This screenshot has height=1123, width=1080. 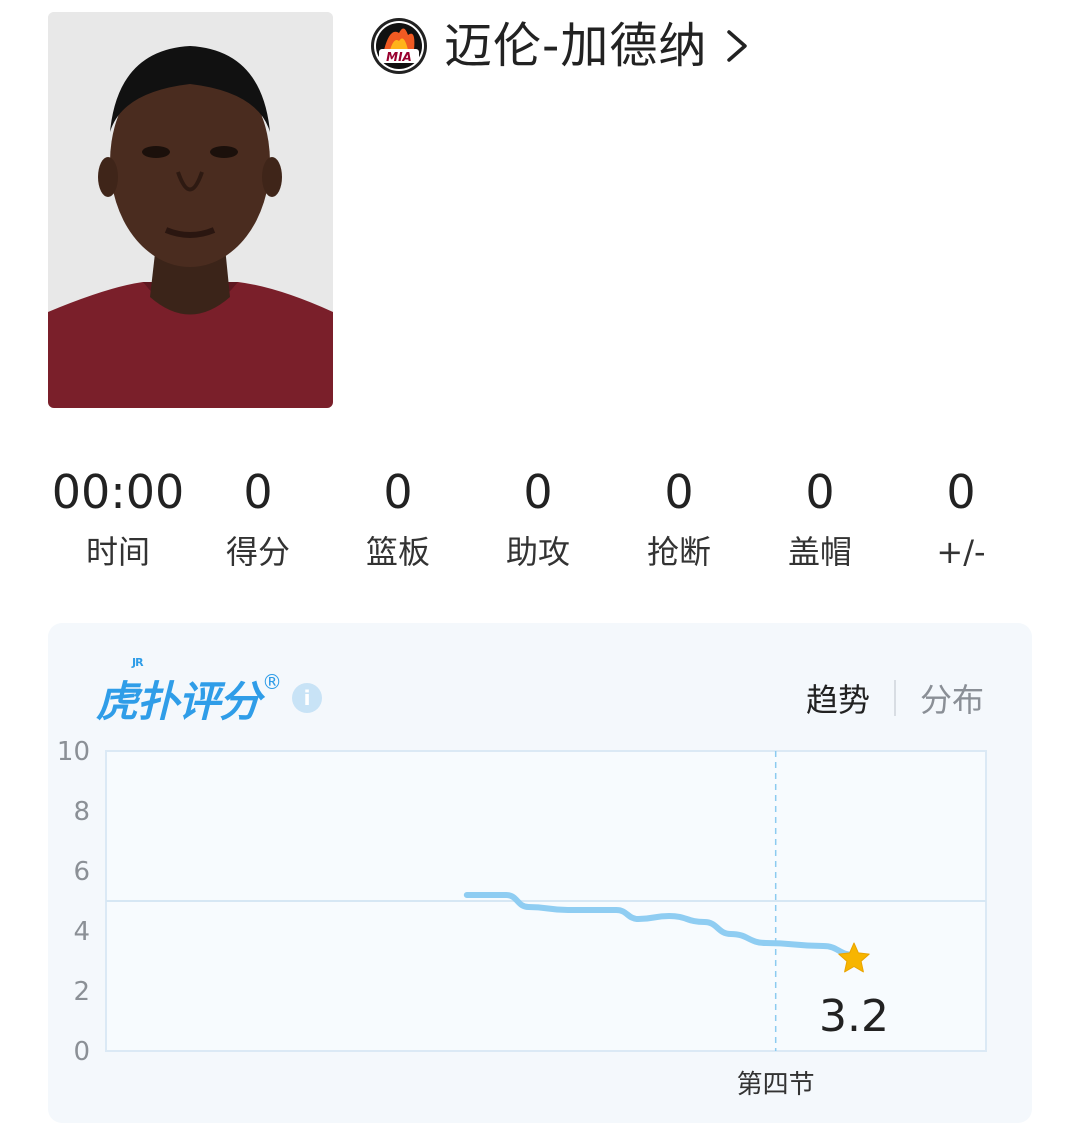 I want to click on stat-label: 篮板, so click(x=397, y=552).